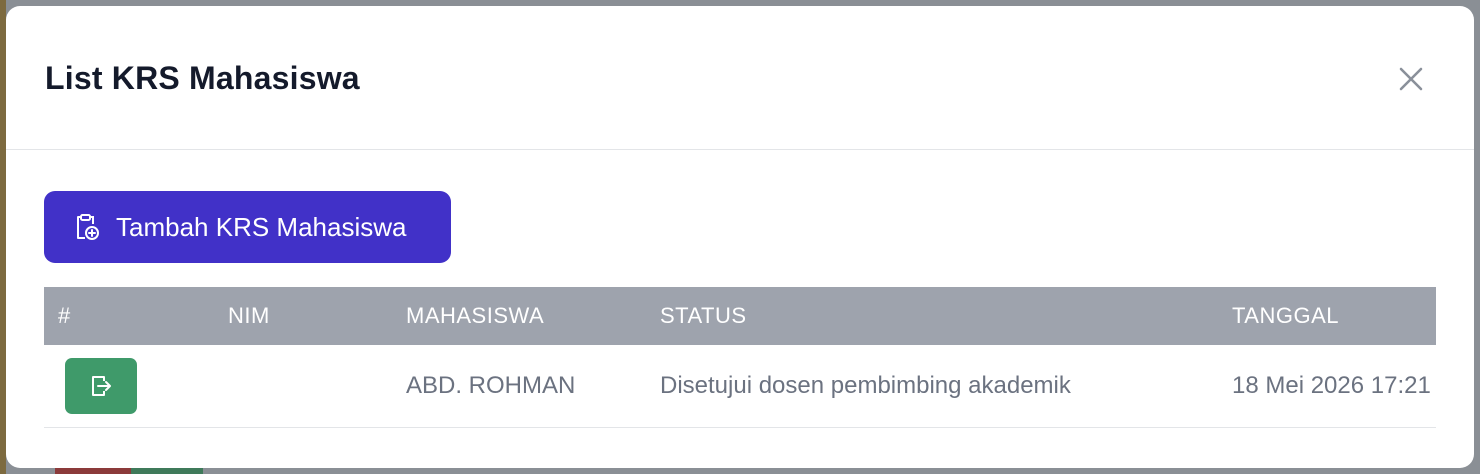  What do you see at coordinates (1286, 315) in the screenshot?
I see `column-header-tanggal: TANGGAL` at bounding box center [1286, 315].